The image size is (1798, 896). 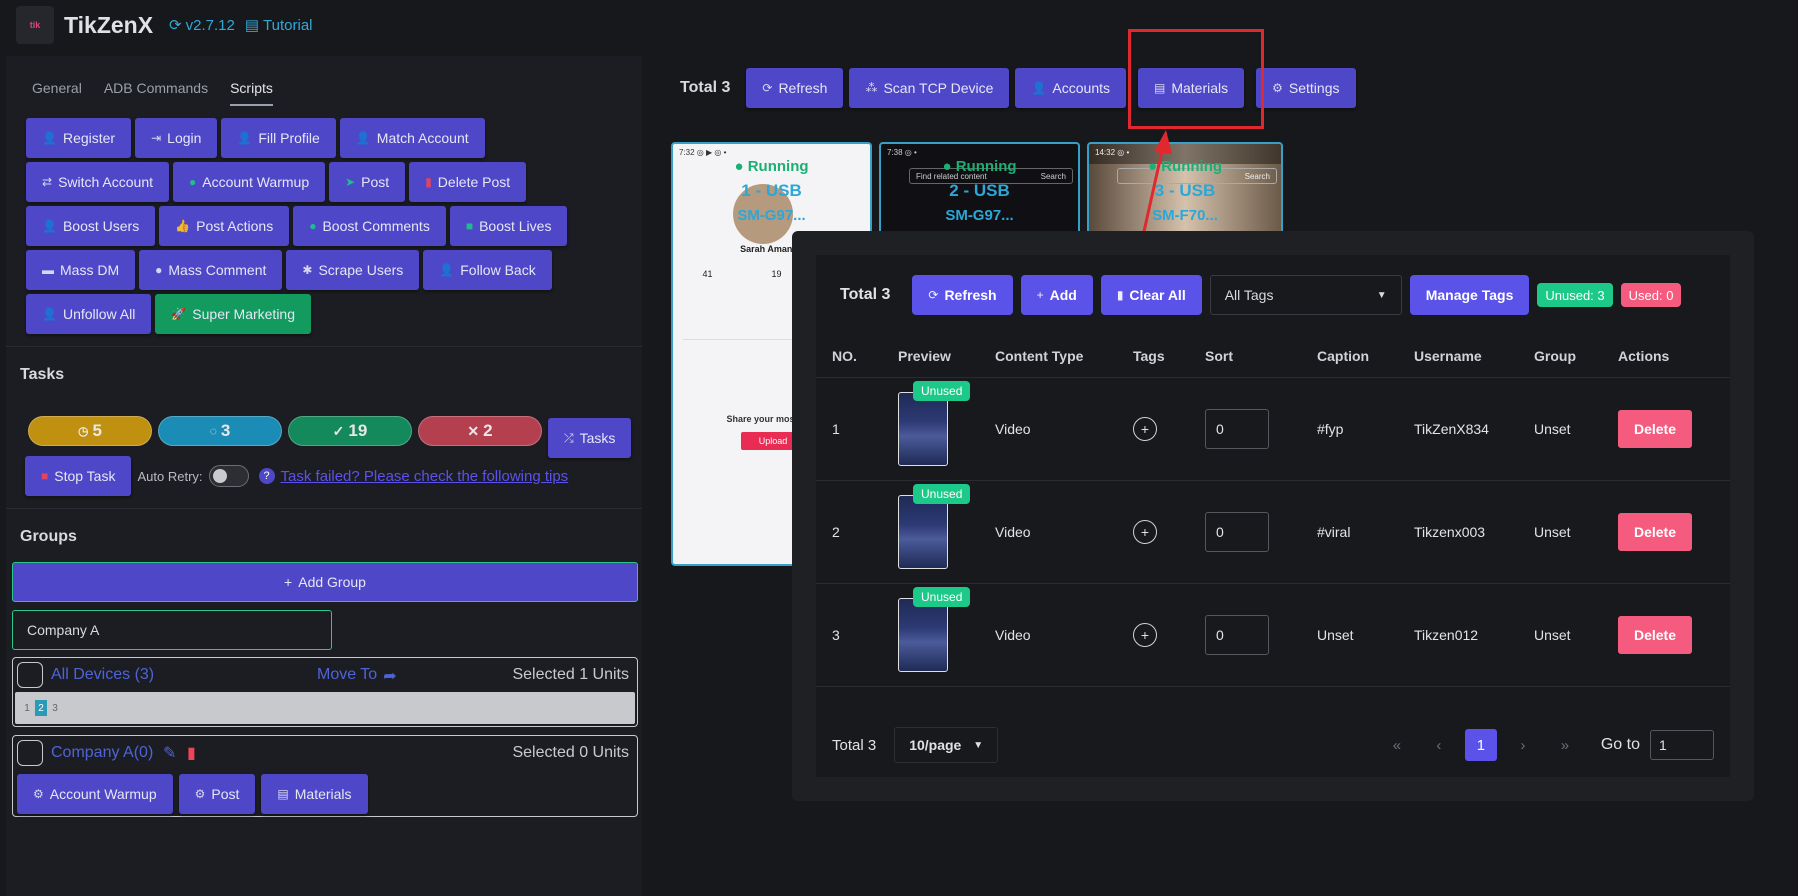 What do you see at coordinates (1157, 295) in the screenshot?
I see `materials-clear-label: Clear All` at bounding box center [1157, 295].